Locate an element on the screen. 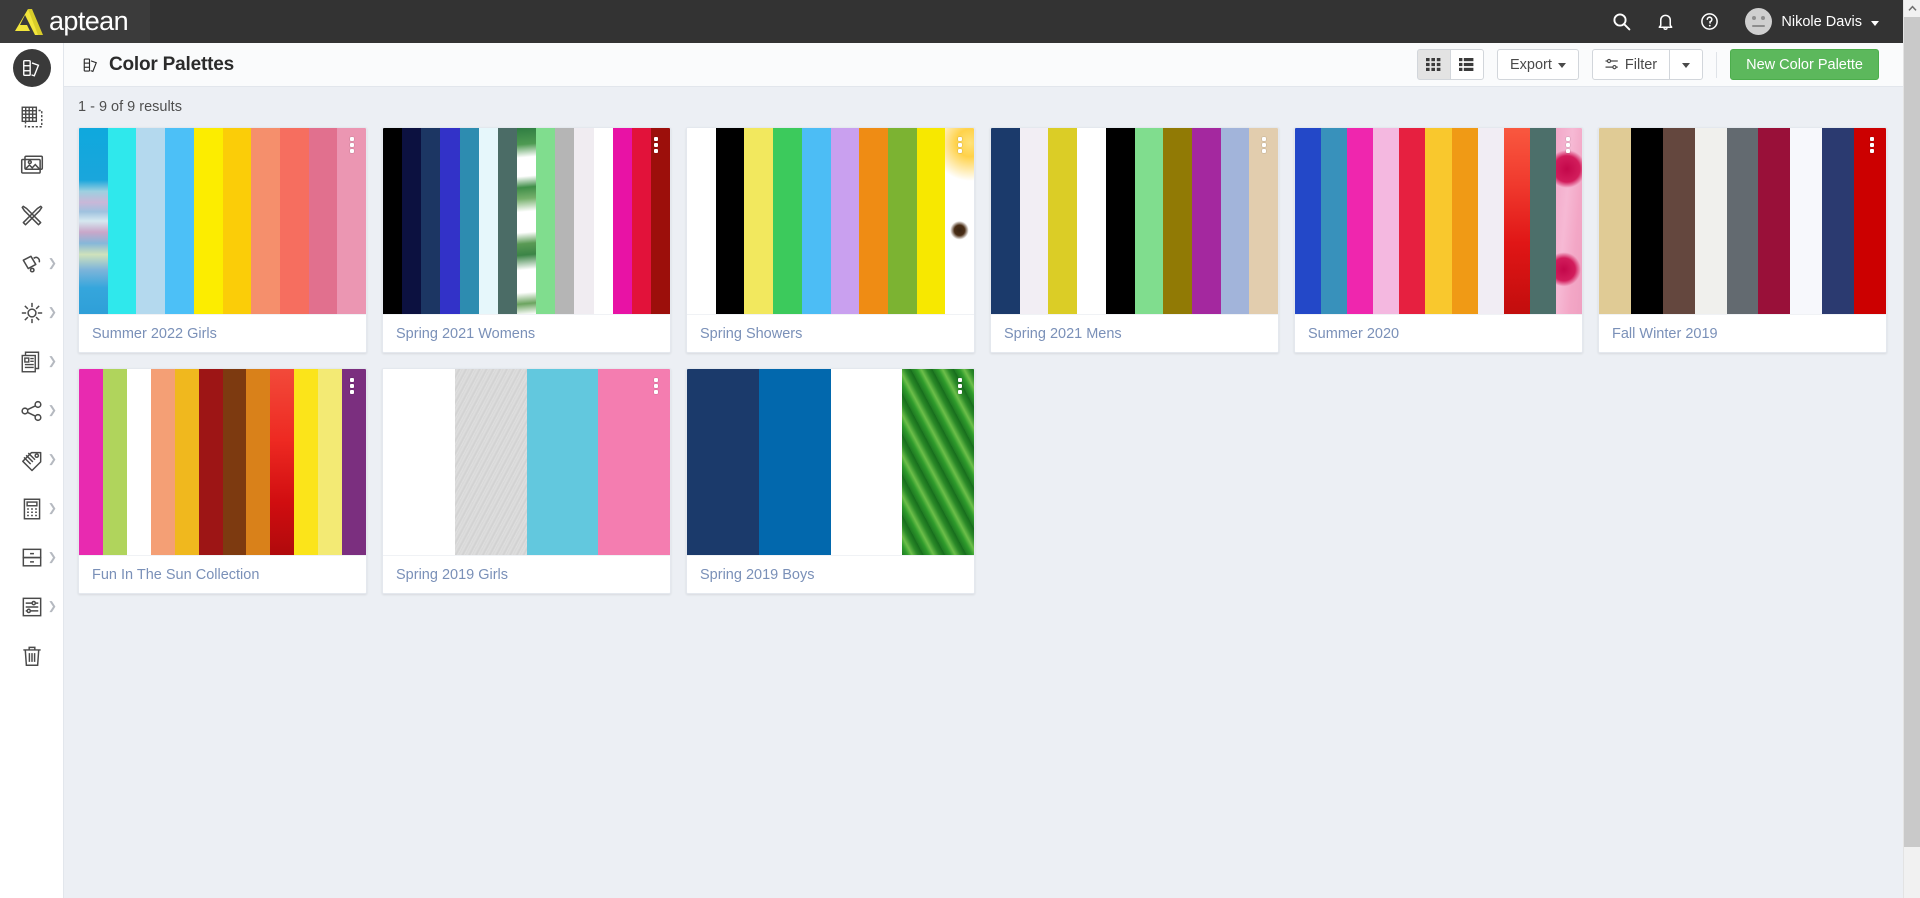 The height and width of the screenshot is (898, 1920). sidebar-item-labels: ❯ is located at coordinates (32, 459).